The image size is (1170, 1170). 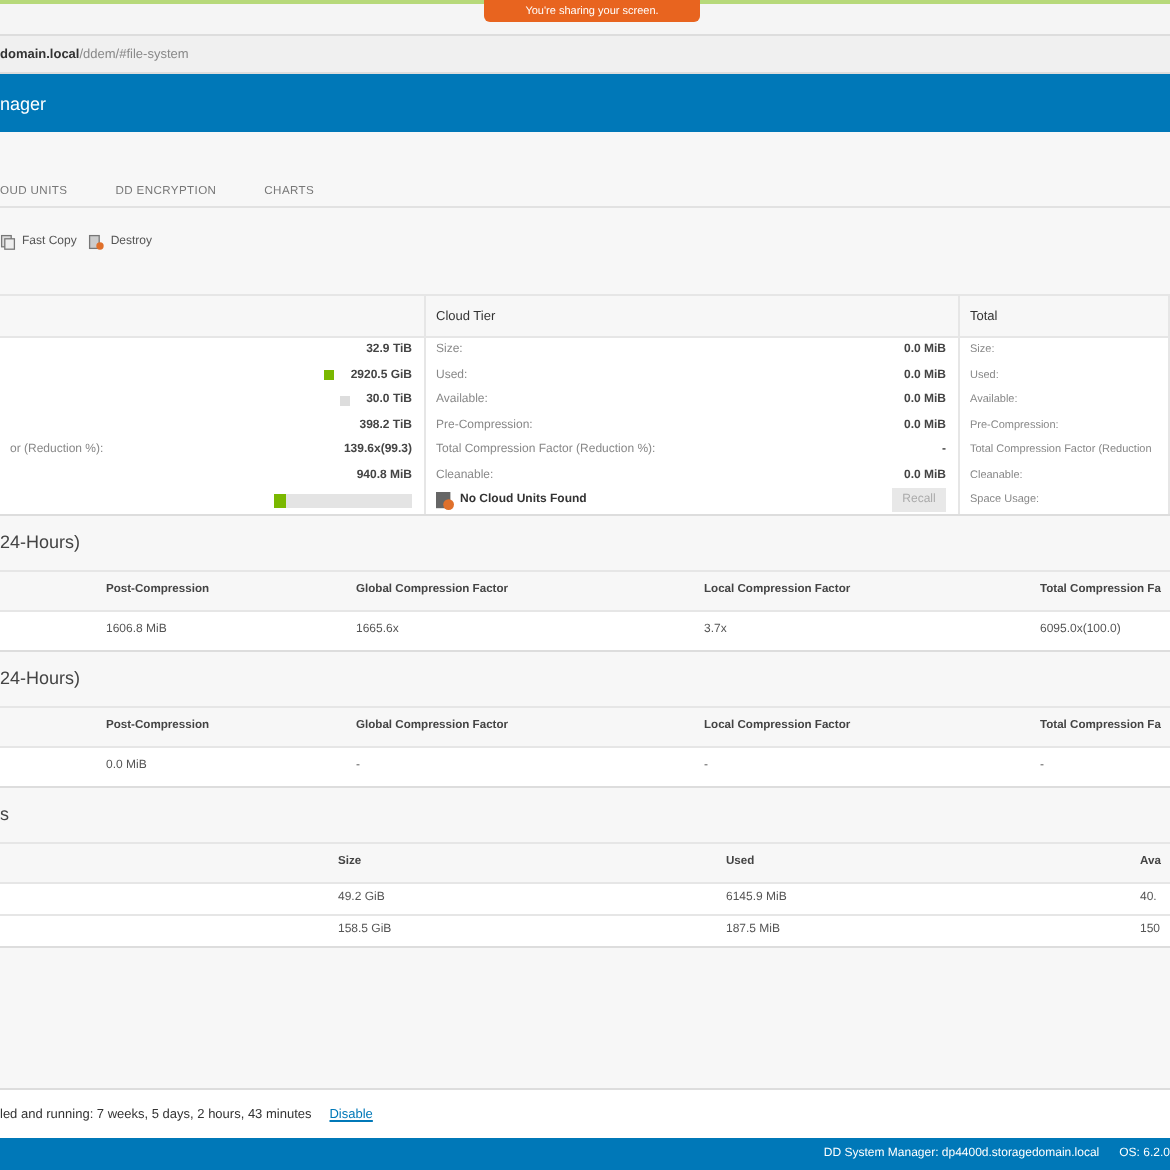 What do you see at coordinates (445, 500) in the screenshot?
I see `warning-icon` at bounding box center [445, 500].